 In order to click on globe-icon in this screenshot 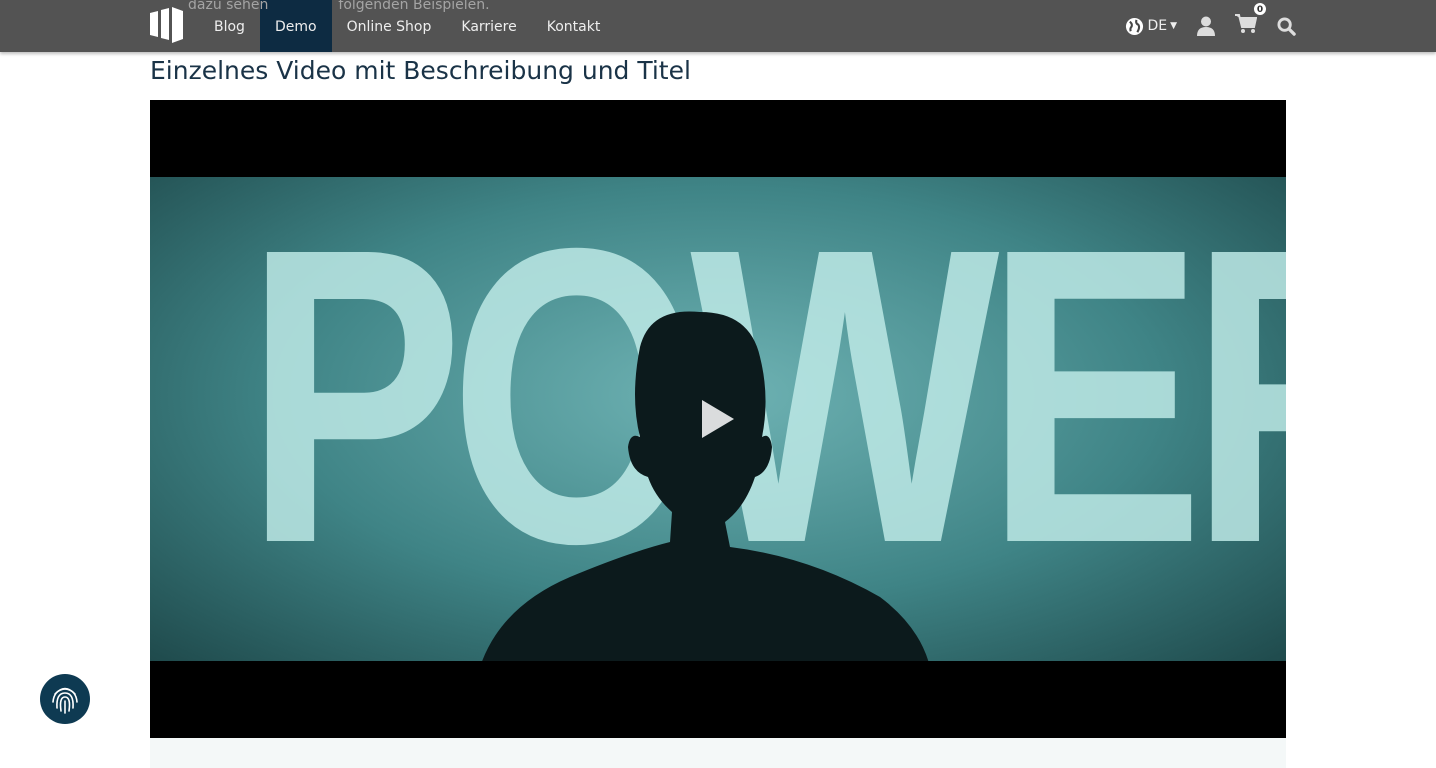, I will do `click(1135, 26)`.